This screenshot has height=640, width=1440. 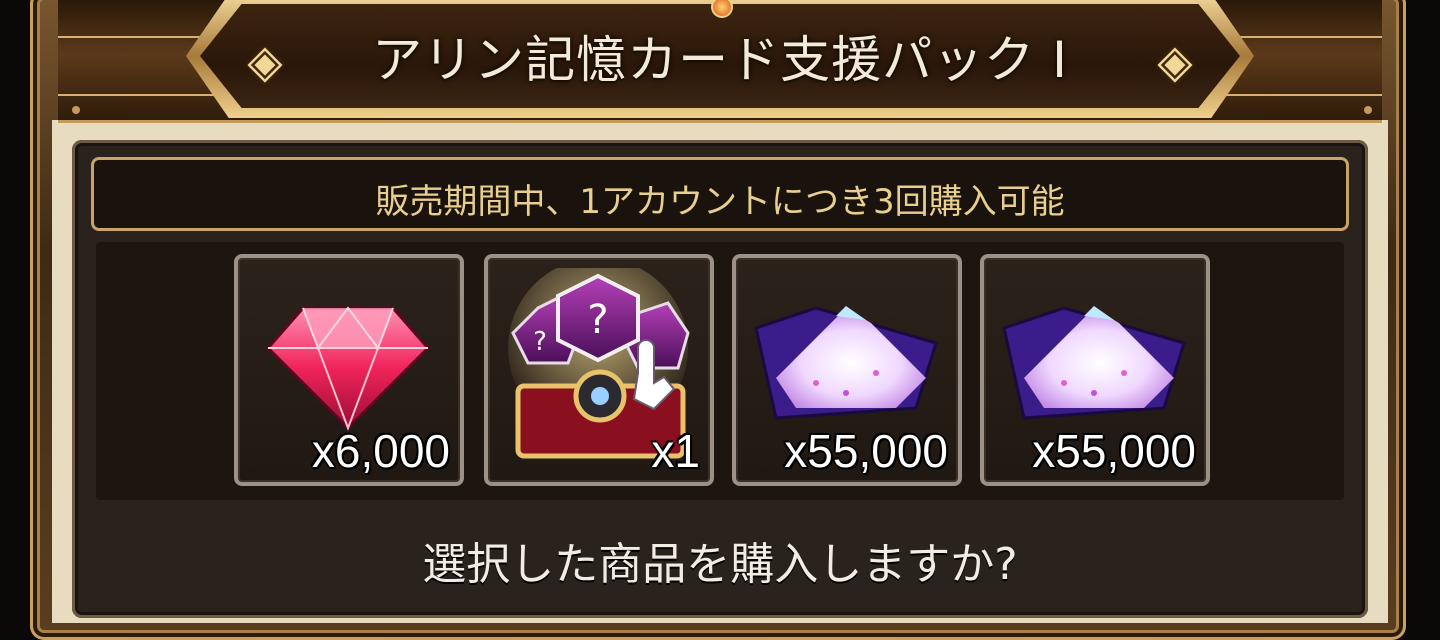 I want to click on dialog-title: アリン記憶カード支援パック I, so click(x=720, y=60).